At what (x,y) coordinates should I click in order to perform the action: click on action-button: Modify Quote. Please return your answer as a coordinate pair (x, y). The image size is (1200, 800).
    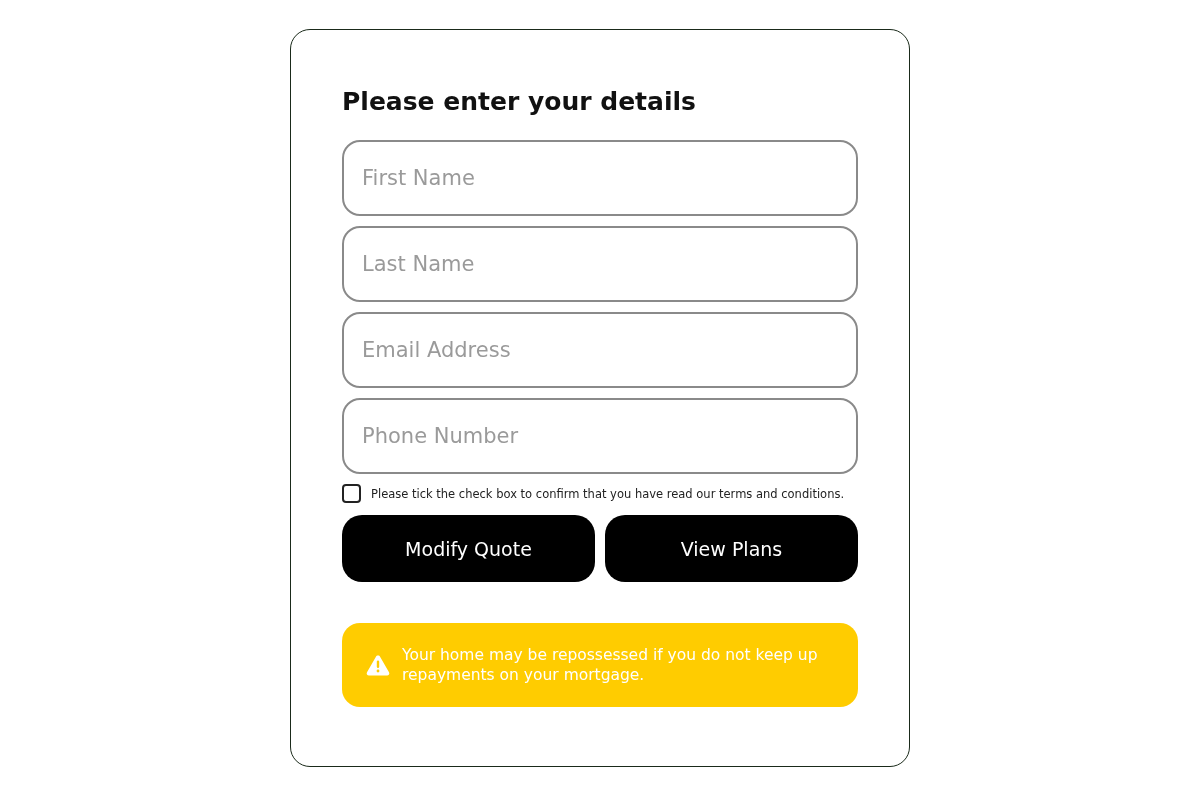
    Looking at the image, I should click on (468, 548).